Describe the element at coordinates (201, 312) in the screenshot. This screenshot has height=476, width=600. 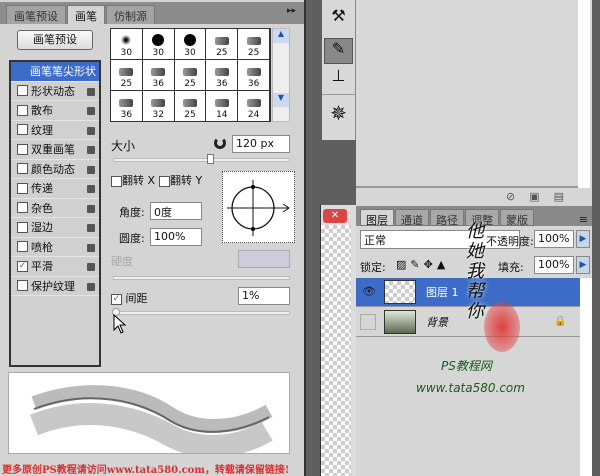
I see `spacing-slider` at that location.